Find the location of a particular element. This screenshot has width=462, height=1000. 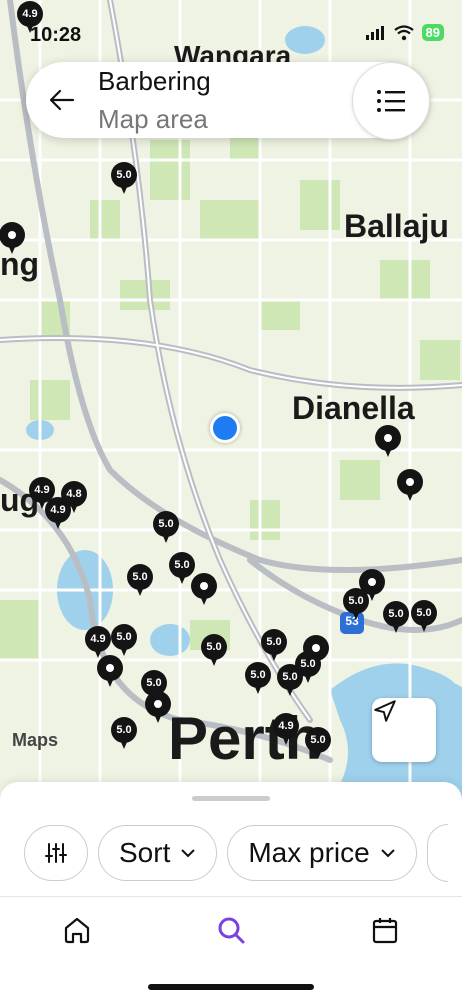

filters-button is located at coordinates (56, 853).